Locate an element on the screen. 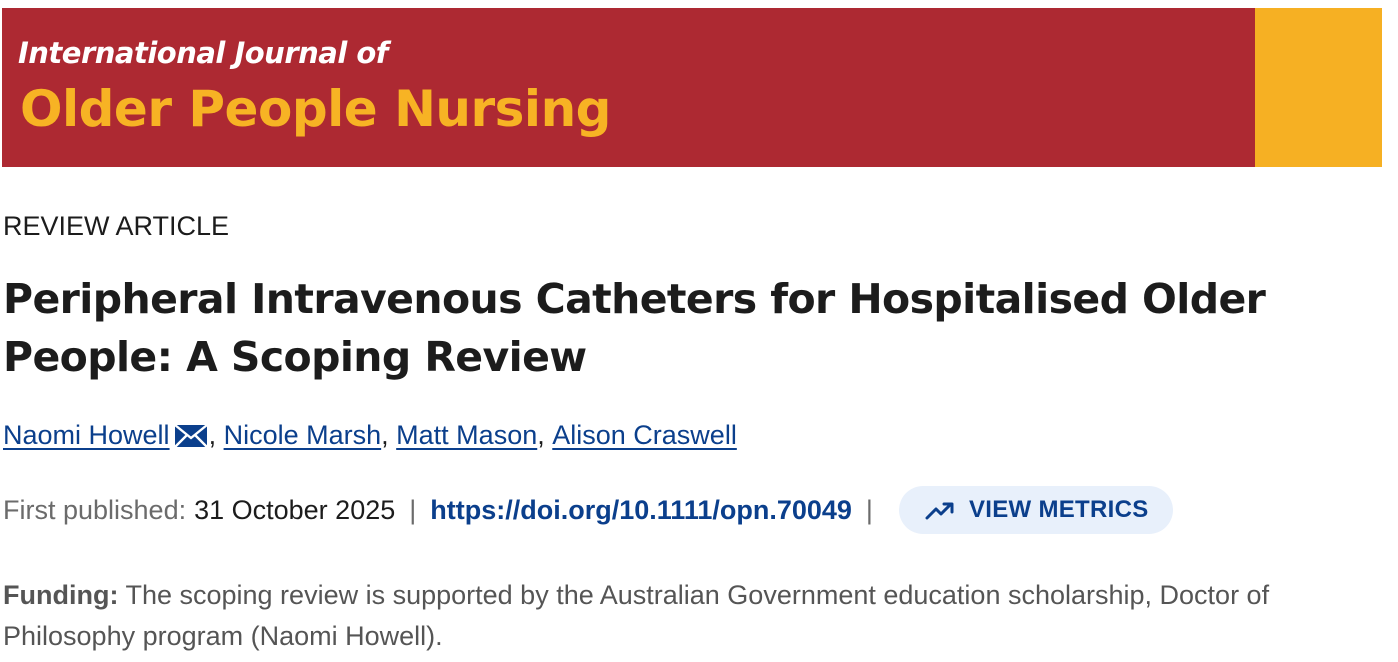 The image size is (1398, 662). view-metrics-button: VIEW METRICS is located at coordinates (1035, 510).